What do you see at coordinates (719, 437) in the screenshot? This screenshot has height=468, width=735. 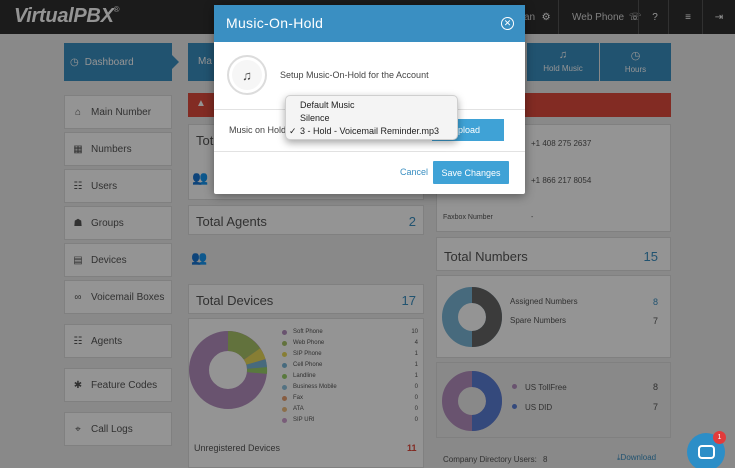 I see `chat-notification-badge: 1` at bounding box center [719, 437].